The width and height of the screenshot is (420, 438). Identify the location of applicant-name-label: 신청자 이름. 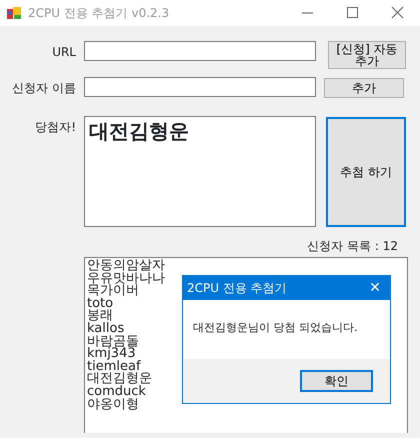
(44, 88).